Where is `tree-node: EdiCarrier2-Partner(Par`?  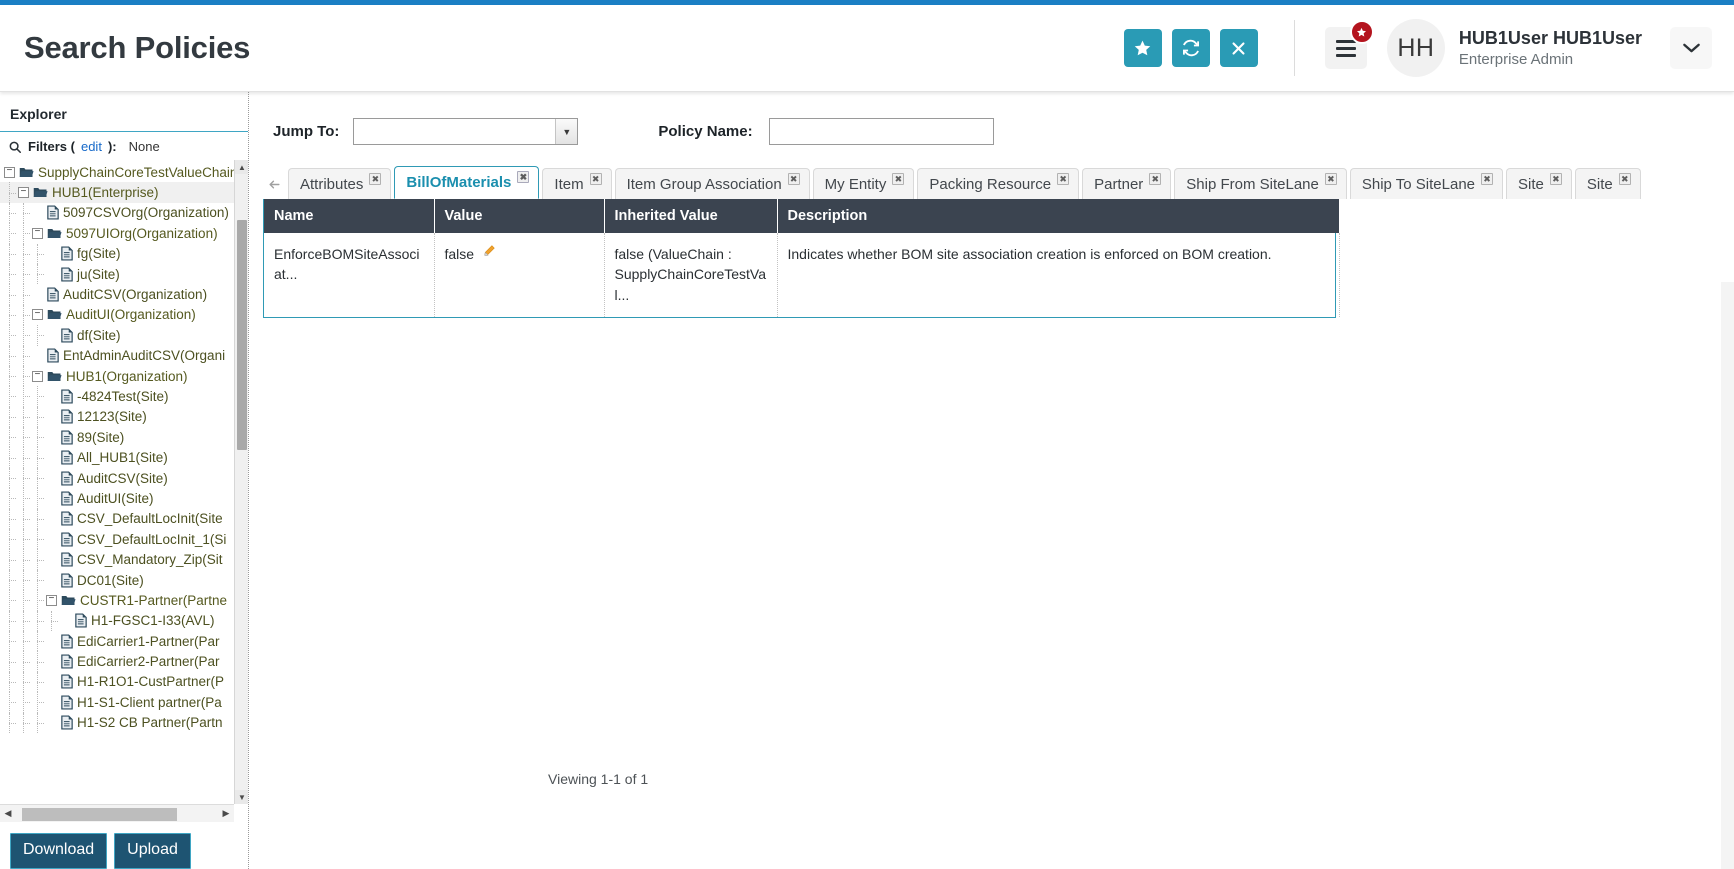 tree-node: EdiCarrier2-Partner(Par is located at coordinates (117, 662).